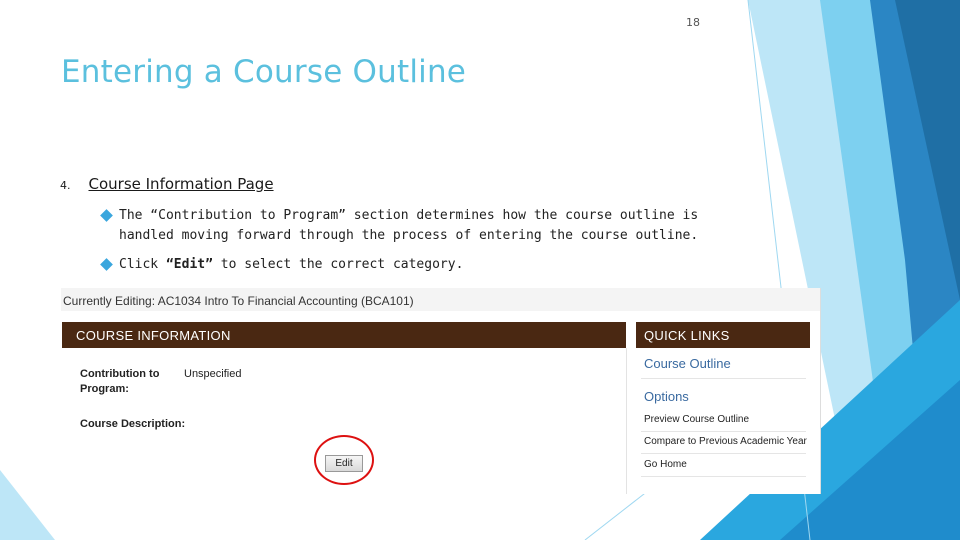 Image resolution: width=960 pixels, height=540 pixels. Describe the element at coordinates (344, 460) in the screenshot. I see `highlight-circle` at that location.